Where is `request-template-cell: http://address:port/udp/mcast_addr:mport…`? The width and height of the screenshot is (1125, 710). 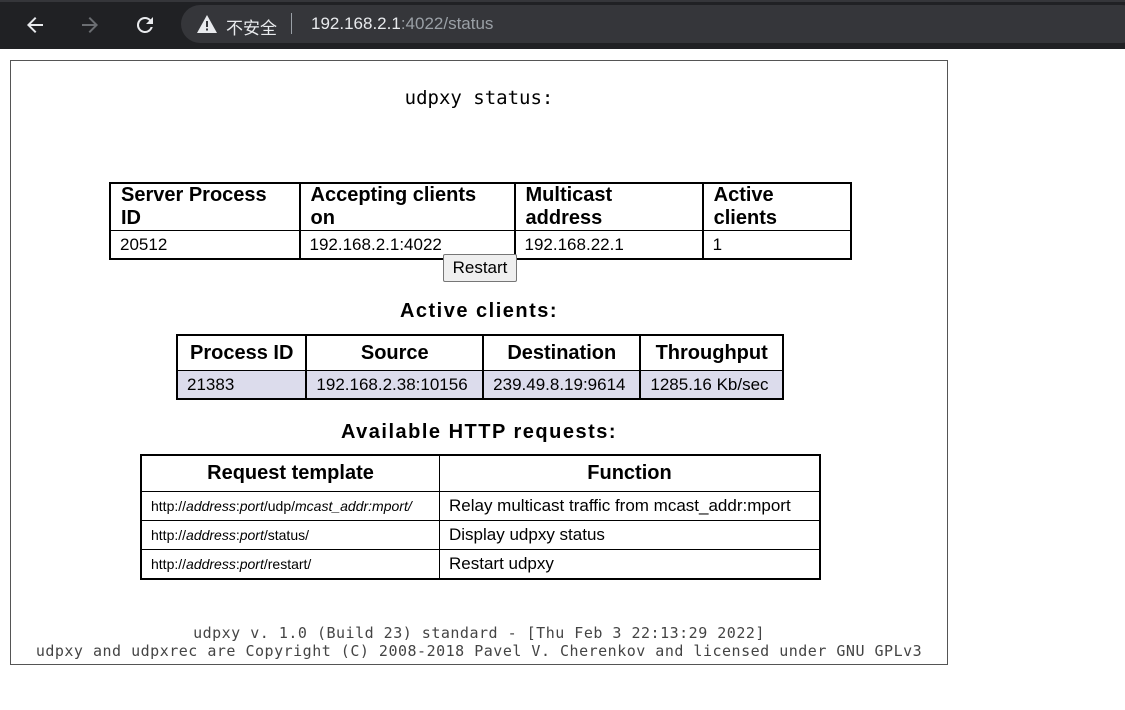 request-template-cell: http://address:port/udp/mcast_addr:mport… is located at coordinates (290, 506).